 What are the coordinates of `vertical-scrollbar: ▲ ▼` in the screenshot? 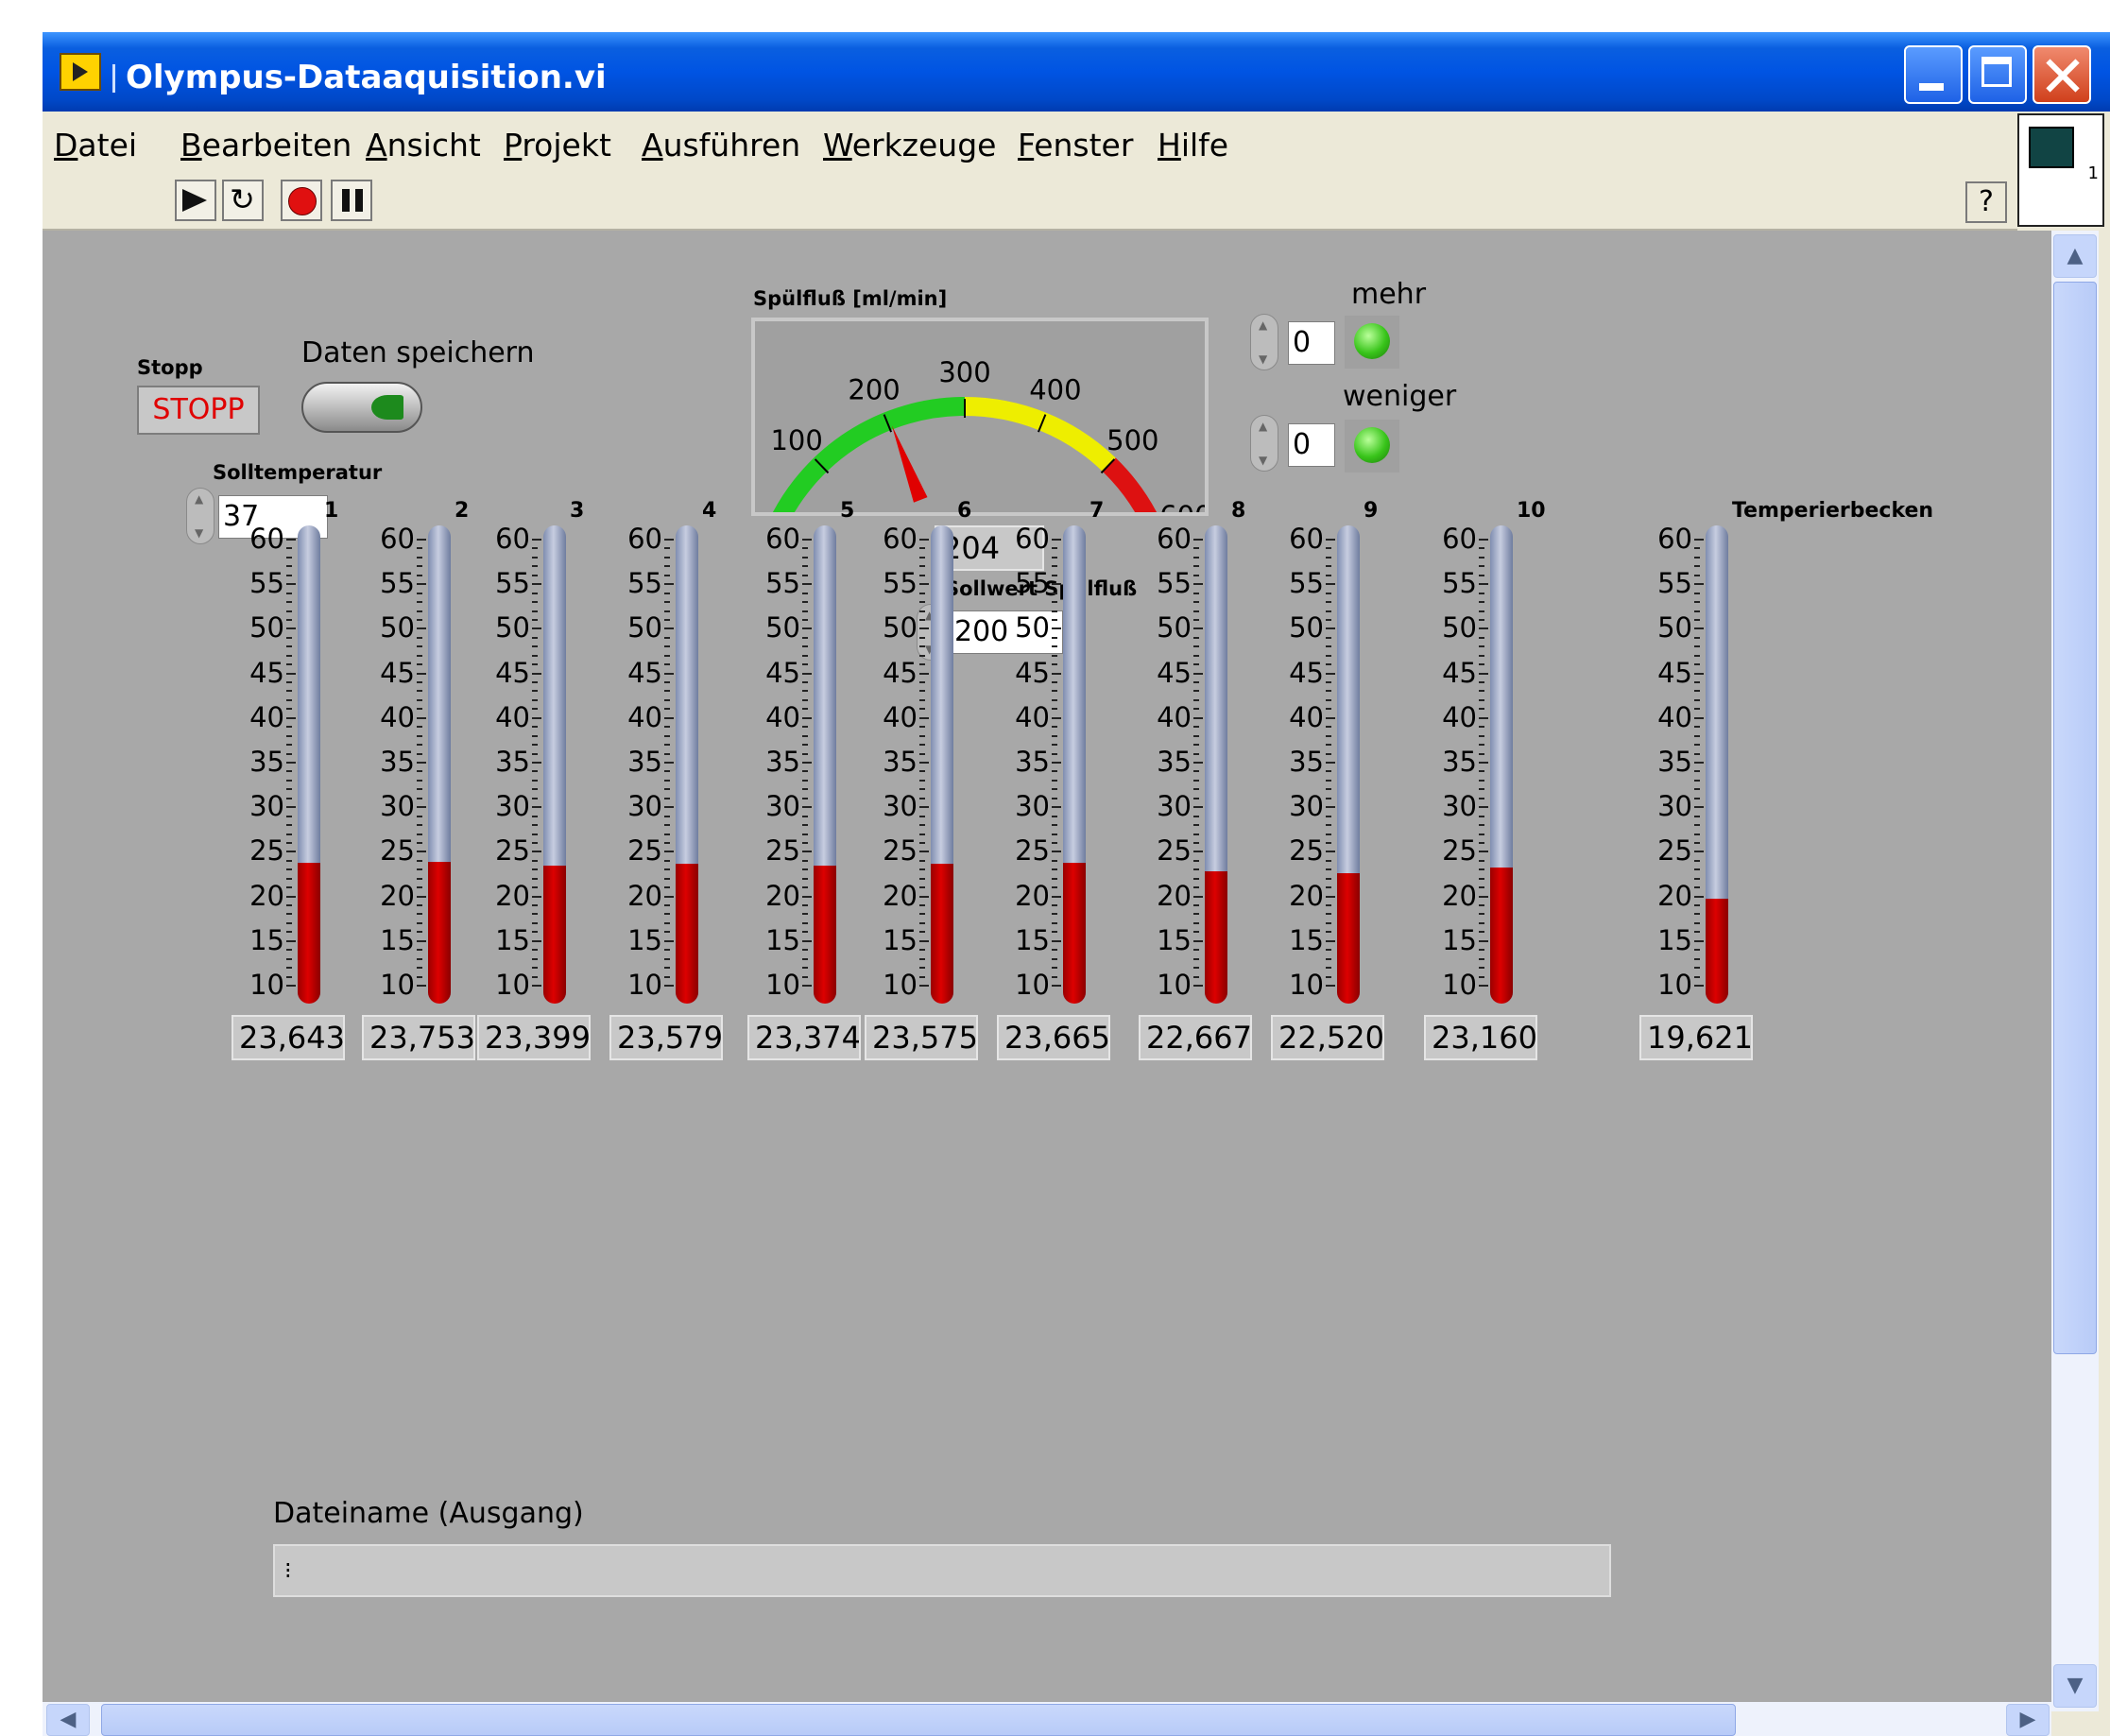 It's located at (2075, 971).